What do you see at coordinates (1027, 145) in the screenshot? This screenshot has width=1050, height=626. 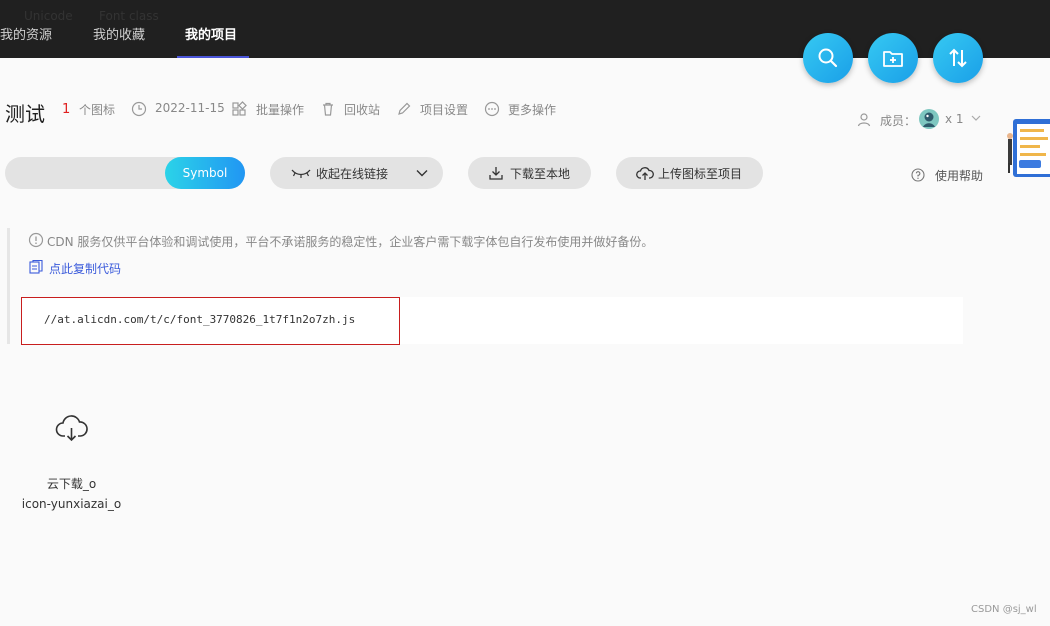 I see `quick-guide-illustration` at bounding box center [1027, 145].